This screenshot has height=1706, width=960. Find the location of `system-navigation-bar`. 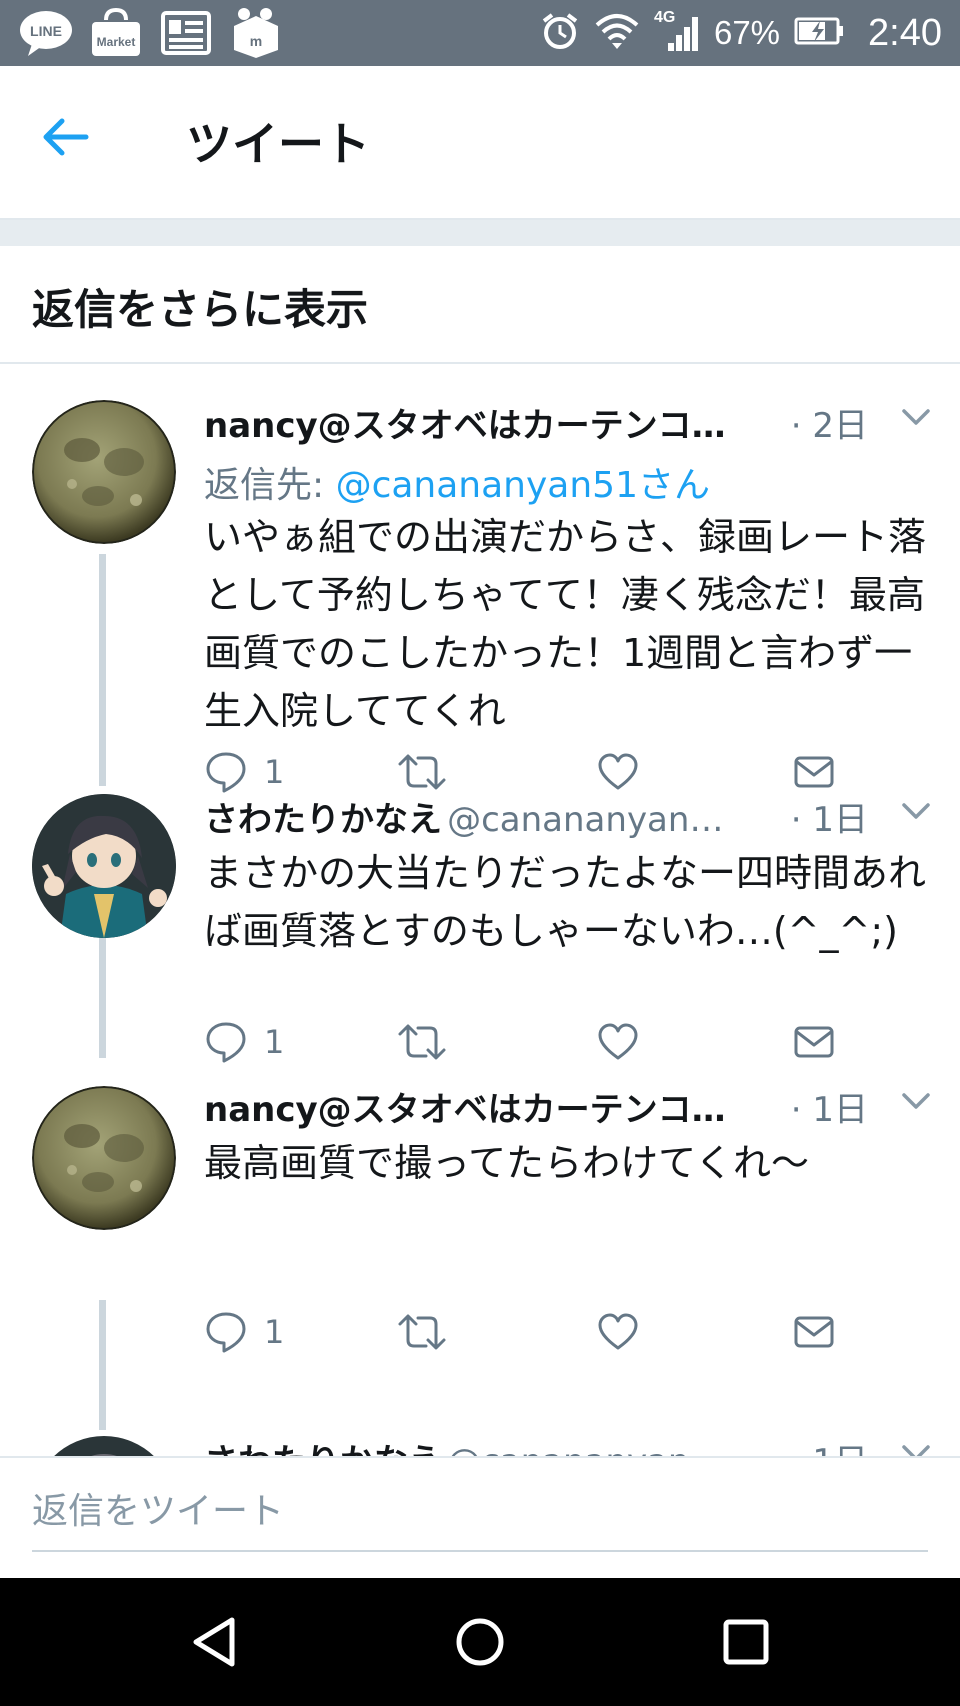

system-navigation-bar is located at coordinates (480, 1642).